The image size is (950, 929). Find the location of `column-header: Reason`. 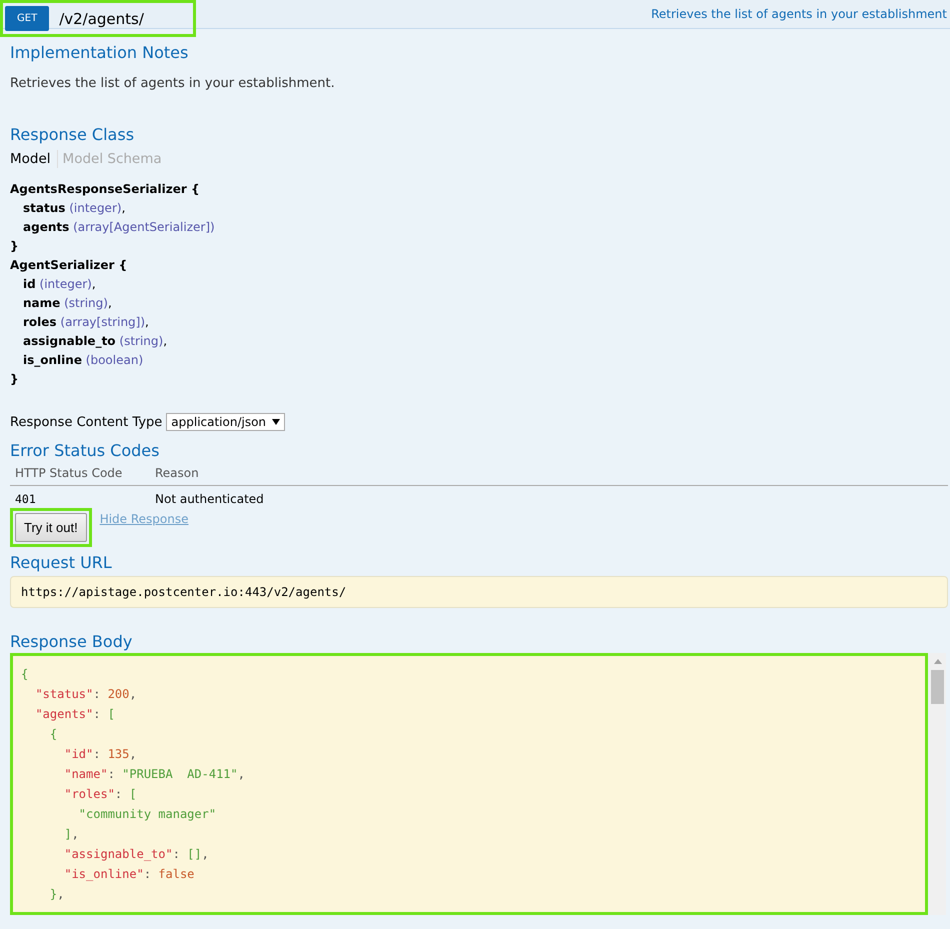

column-header: Reason is located at coordinates (177, 473).